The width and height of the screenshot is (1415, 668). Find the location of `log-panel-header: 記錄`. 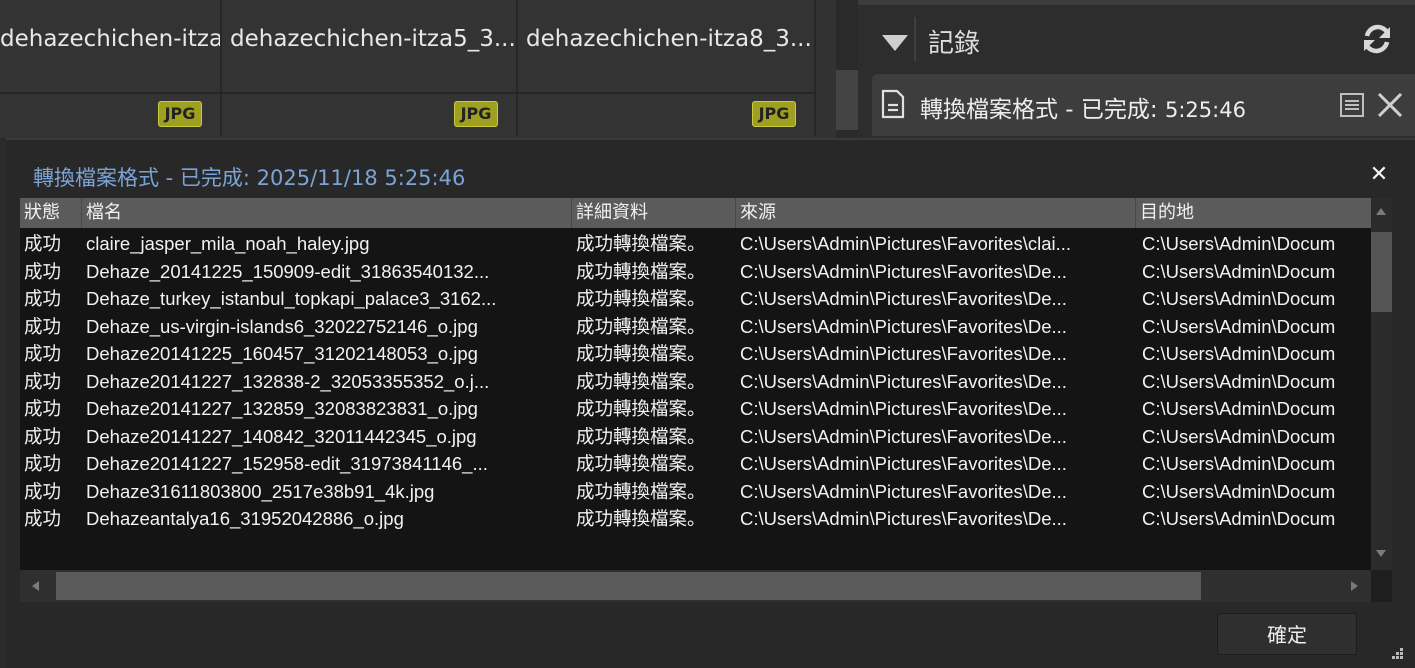

log-panel-header: 記錄 is located at coordinates (1136, 38).